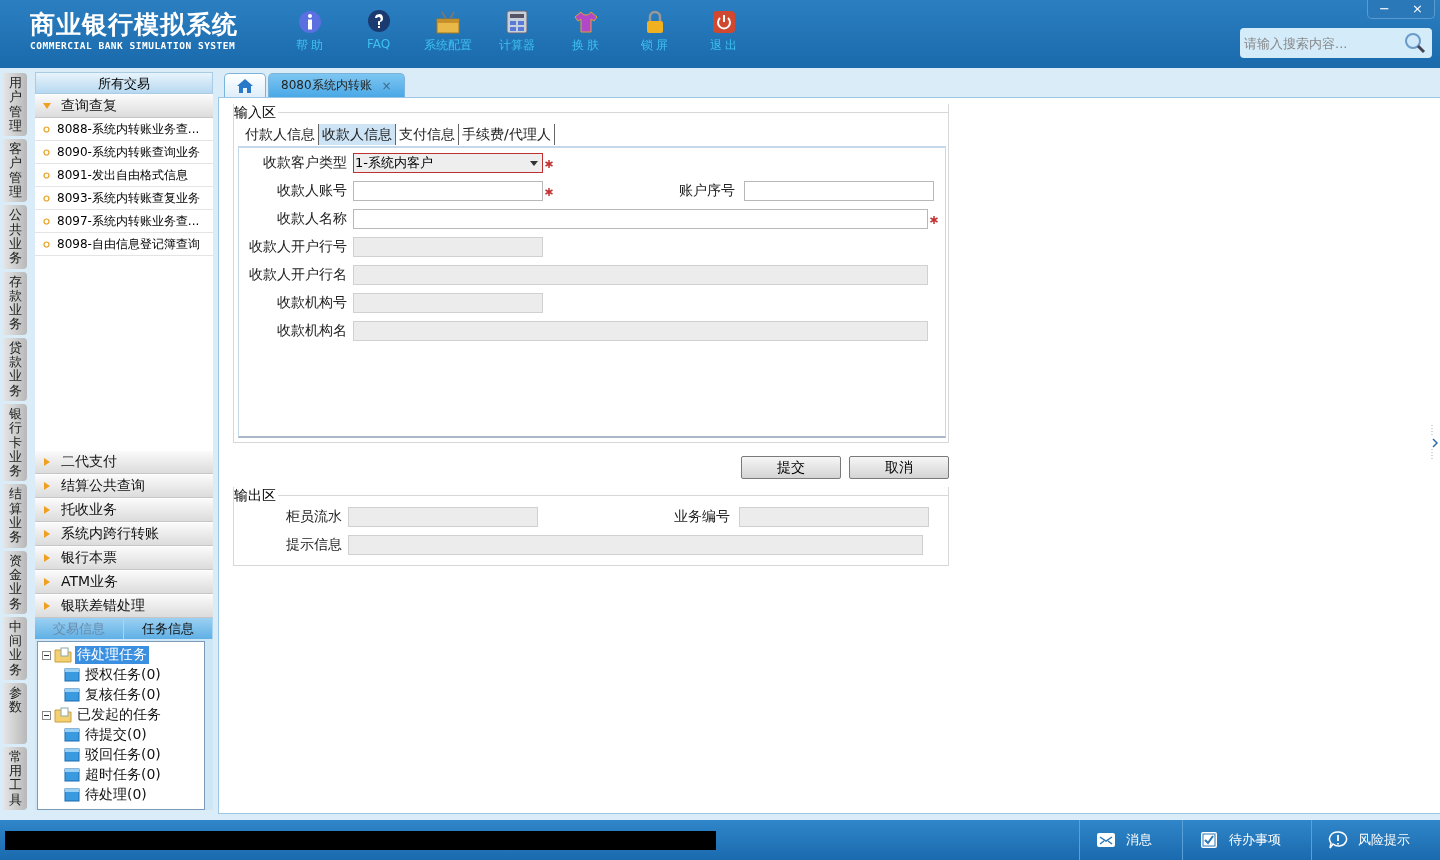  I want to click on tree-node: 待提交(0), so click(116, 735).